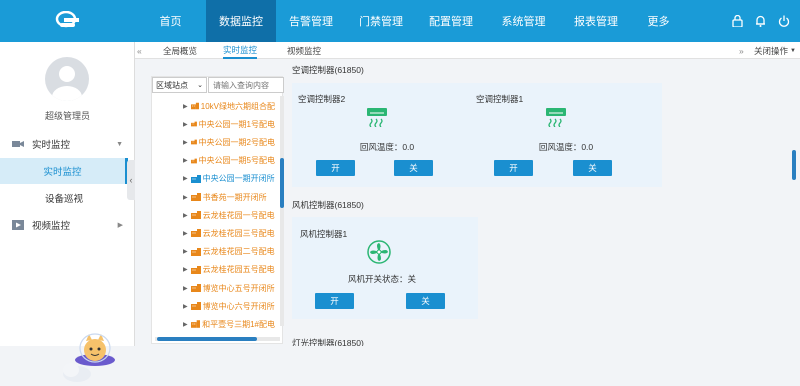 The height and width of the screenshot is (386, 800). What do you see at coordinates (385, 268) in the screenshot?
I see `fan-controller-card: 风机控制器1 风机开关状态：关 开 关` at bounding box center [385, 268].